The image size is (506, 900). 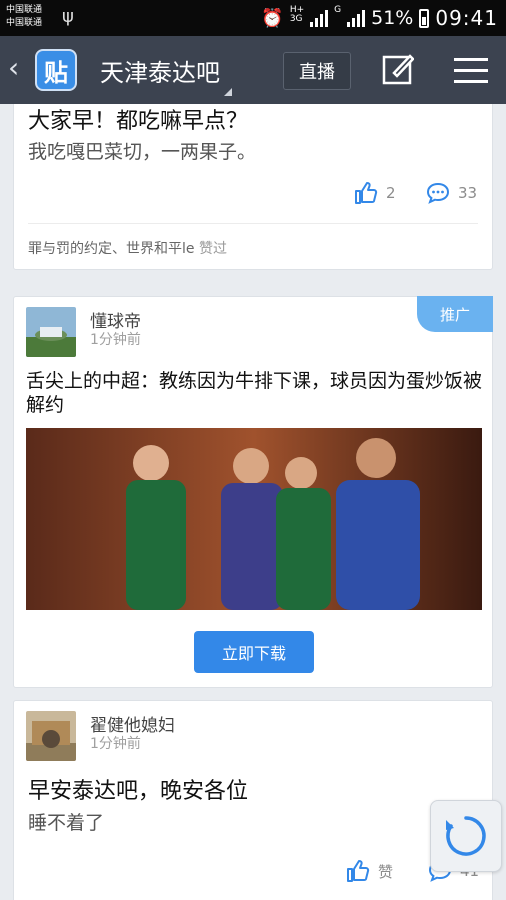 I want to click on comment-icon, so click(x=438, y=193).